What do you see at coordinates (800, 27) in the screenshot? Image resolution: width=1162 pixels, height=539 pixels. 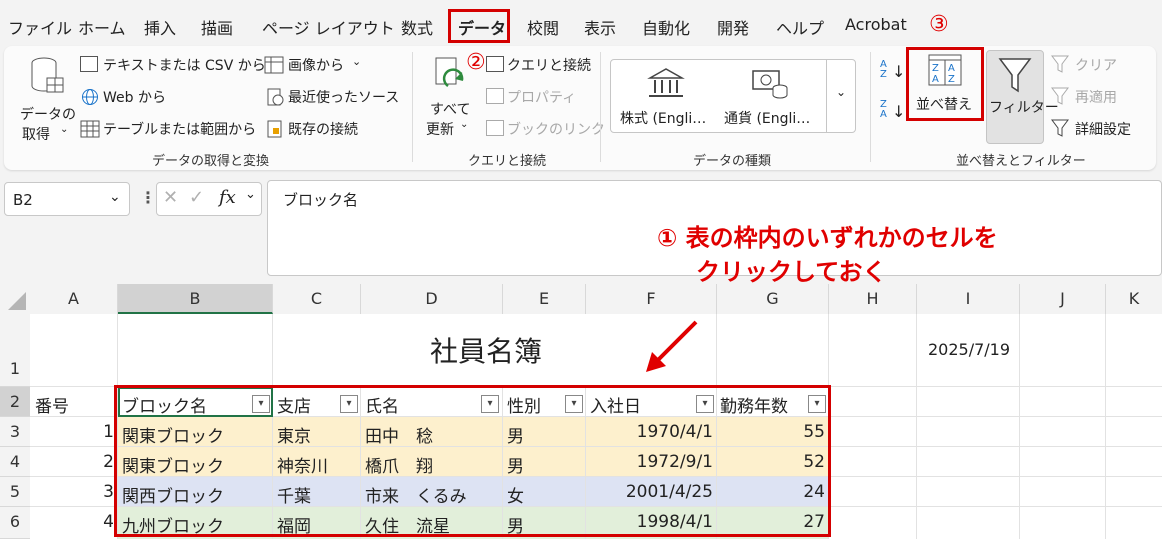 I see `menu-help: ヘルプ` at bounding box center [800, 27].